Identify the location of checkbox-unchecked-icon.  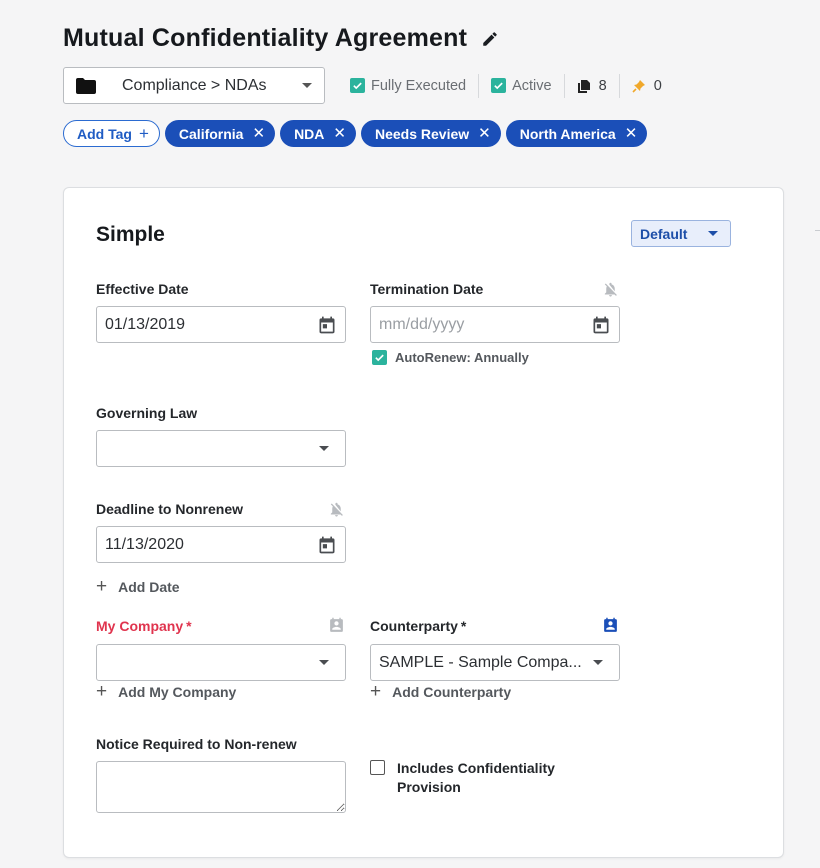
(377, 767).